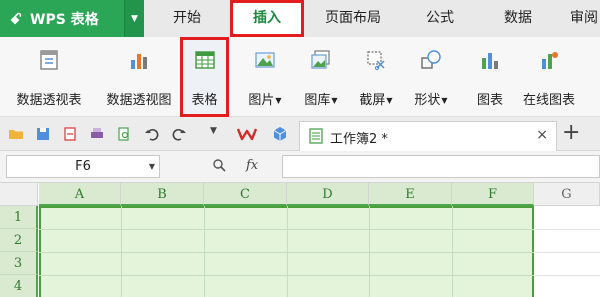 The image size is (600, 297). Describe the element at coordinates (139, 100) in the screenshot. I see `pivot-chart-label: 数据透视图` at that location.